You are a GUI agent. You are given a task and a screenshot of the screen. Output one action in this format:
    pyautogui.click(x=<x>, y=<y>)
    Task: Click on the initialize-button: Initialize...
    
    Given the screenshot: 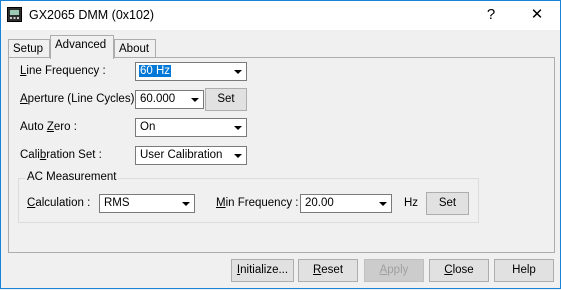 What is the action you would take?
    pyautogui.click(x=262, y=270)
    